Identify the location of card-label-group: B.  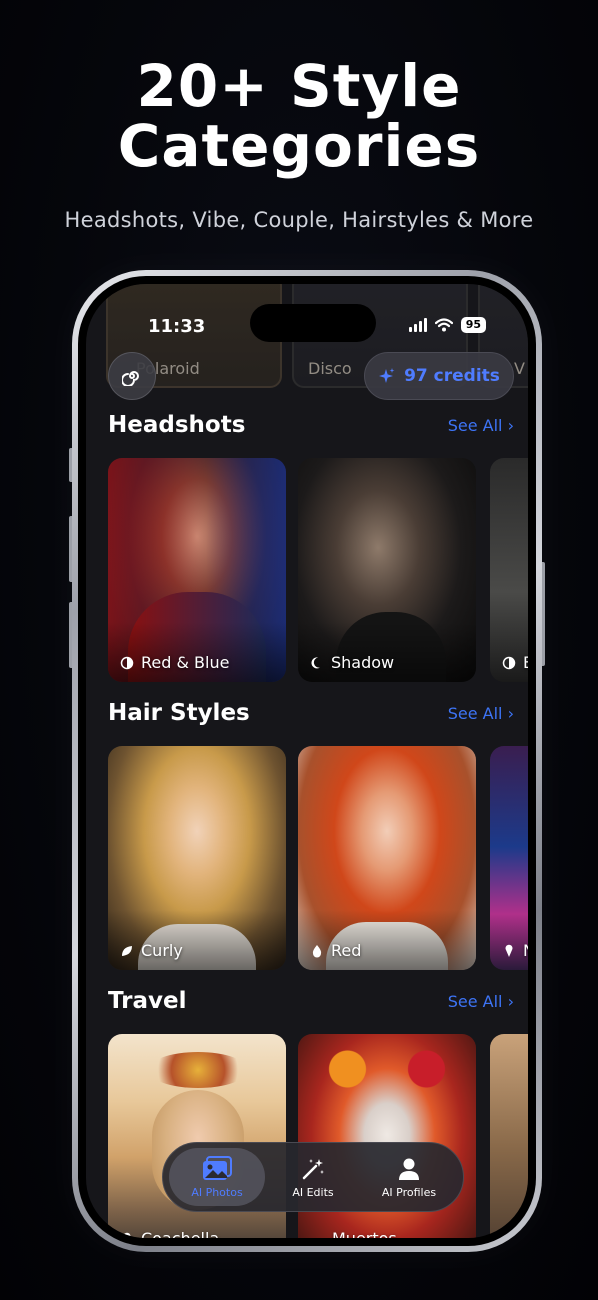
(515, 662).